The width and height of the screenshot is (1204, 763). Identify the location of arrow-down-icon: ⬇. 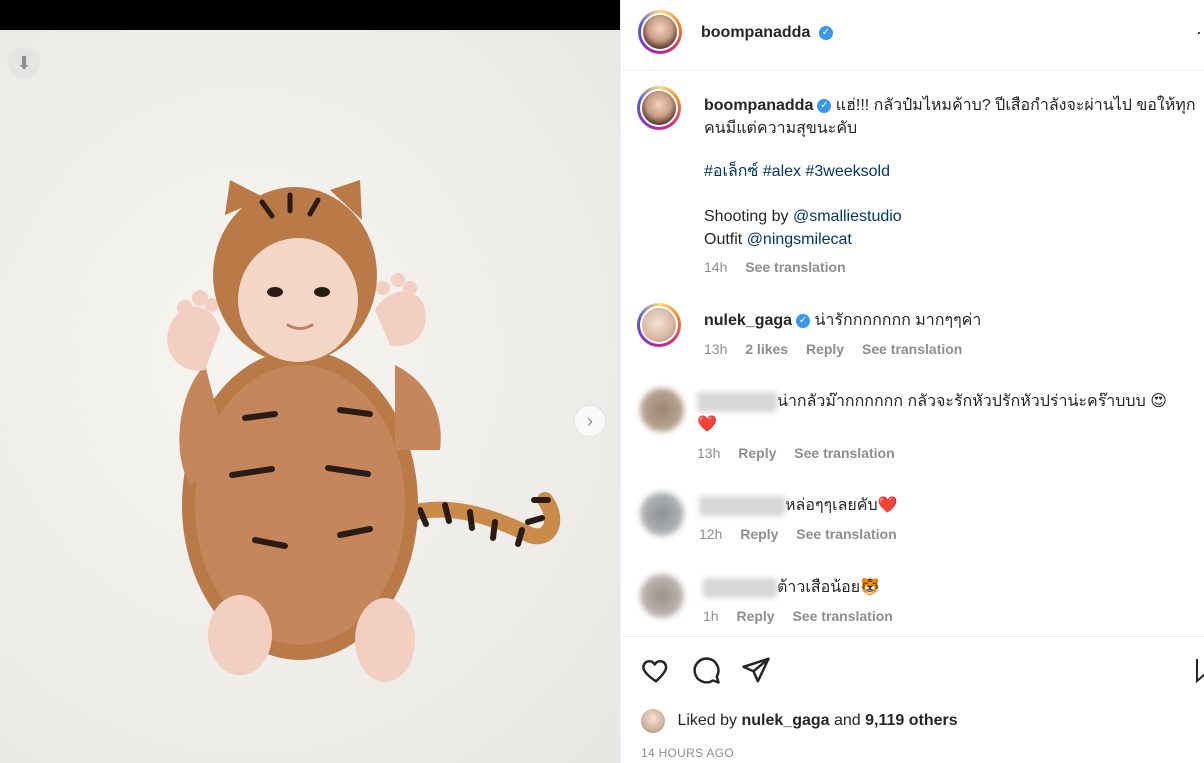
(24, 62).